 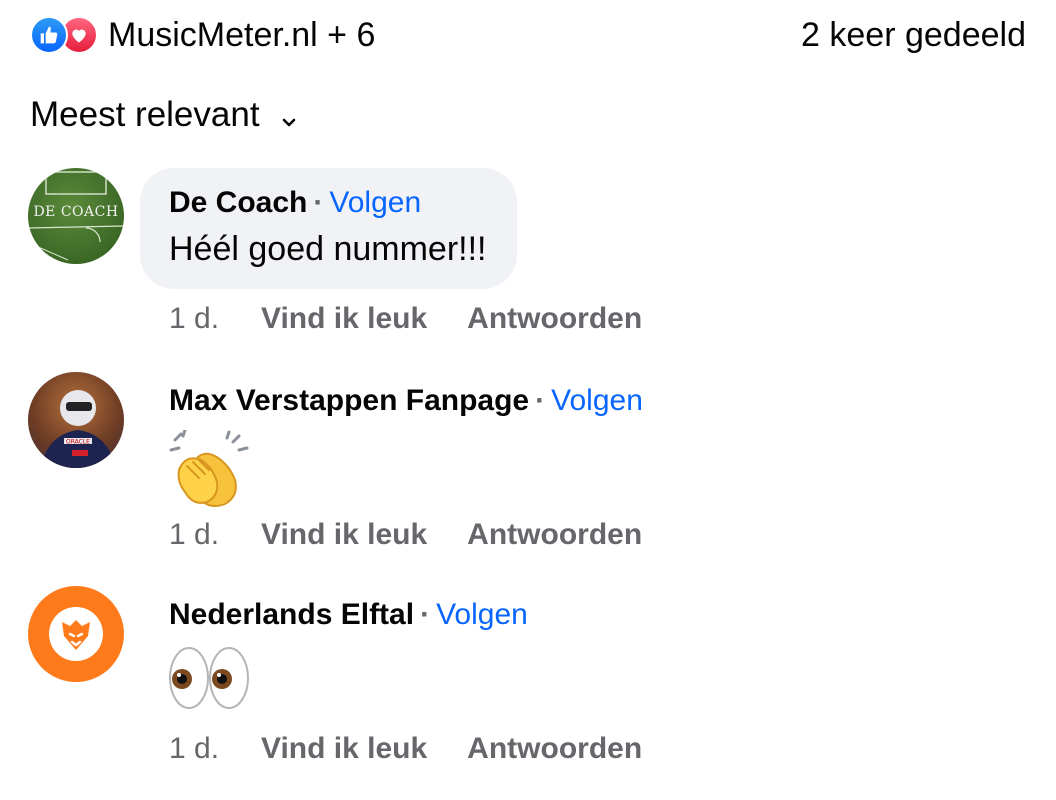 What do you see at coordinates (913, 35) in the screenshot?
I see `shares-count: 2 keer gedeeld` at bounding box center [913, 35].